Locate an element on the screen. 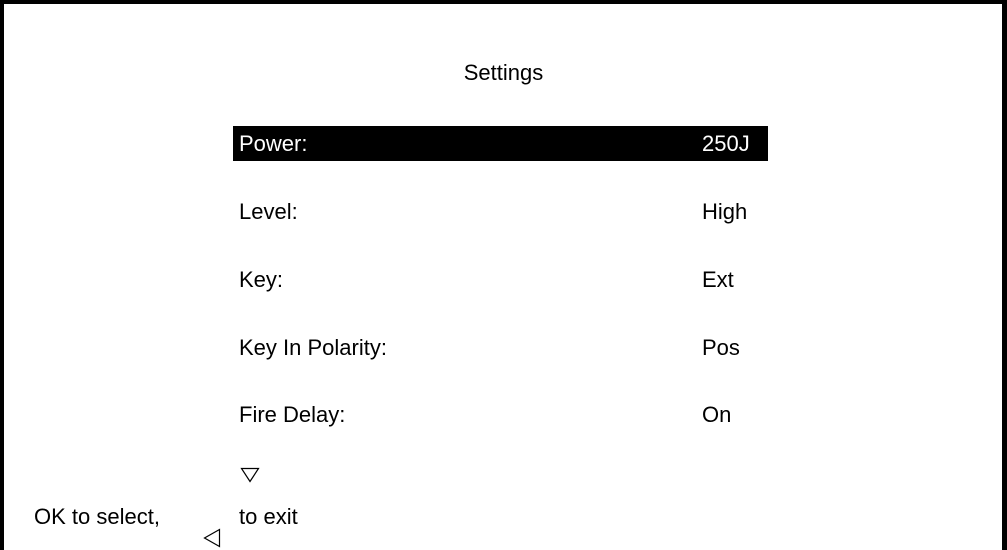 The width and height of the screenshot is (1007, 550). menu-item-label: Power: is located at coordinates (273, 143).